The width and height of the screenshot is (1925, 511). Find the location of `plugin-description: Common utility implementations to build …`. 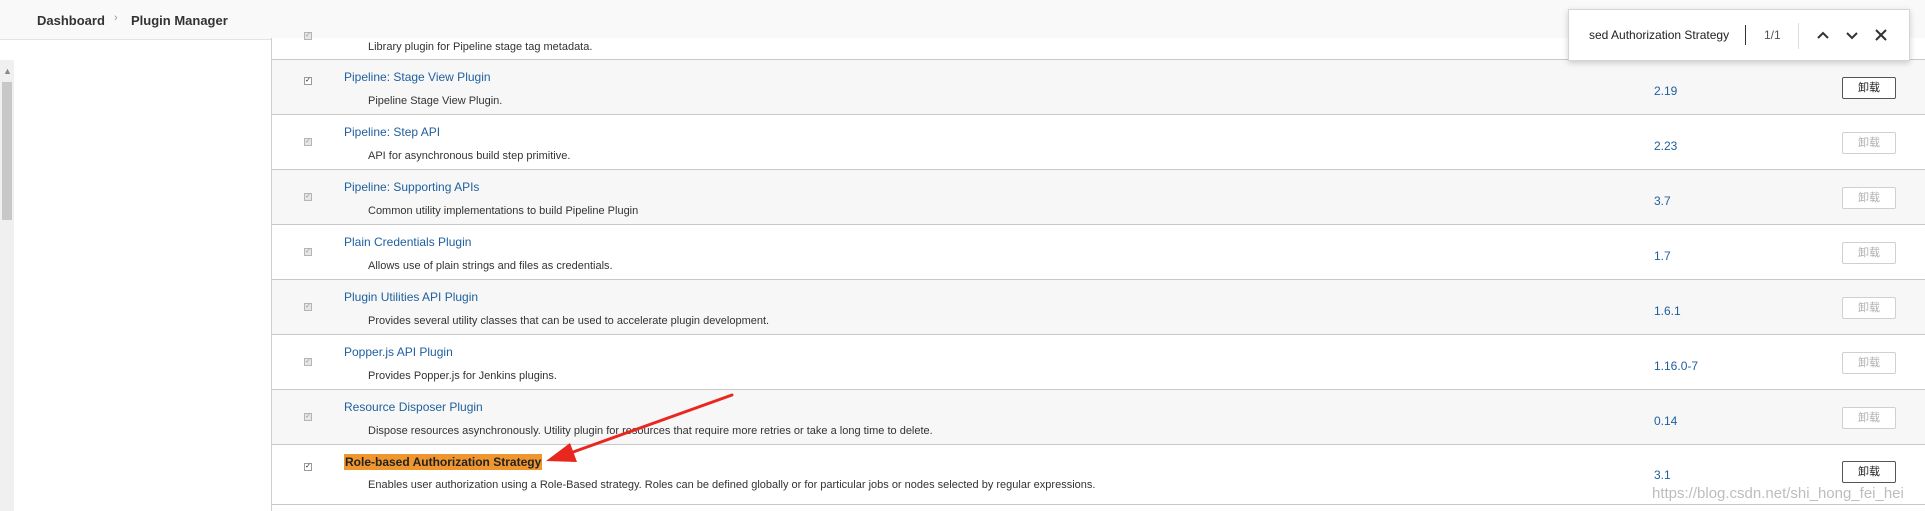

plugin-description: Common utility implementations to build … is located at coordinates (503, 211).